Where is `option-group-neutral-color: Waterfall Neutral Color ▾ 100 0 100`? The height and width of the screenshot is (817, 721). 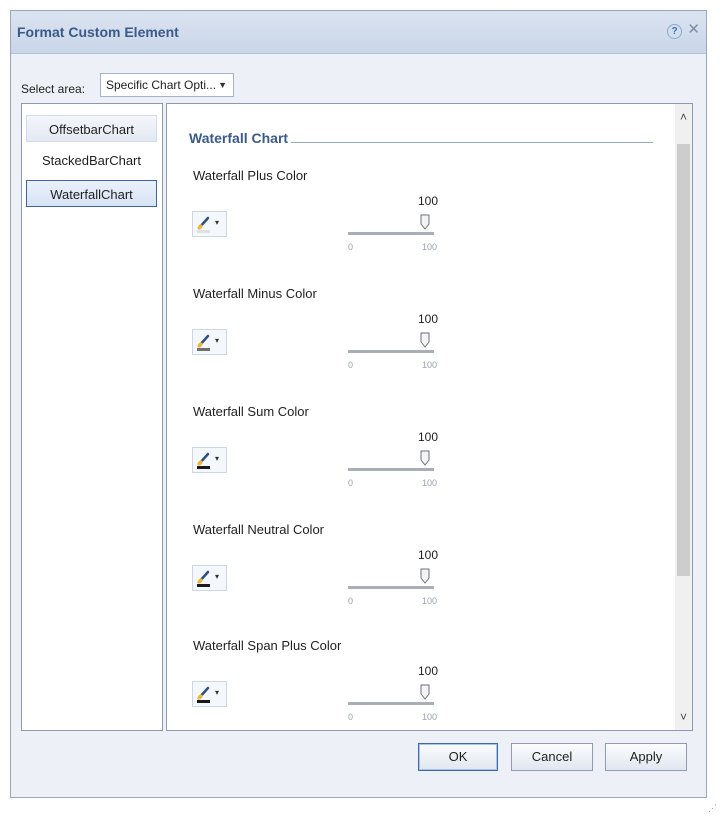
option-group-neutral-color: Waterfall Neutral Color ▾ 100 0 100 is located at coordinates (419, 581).